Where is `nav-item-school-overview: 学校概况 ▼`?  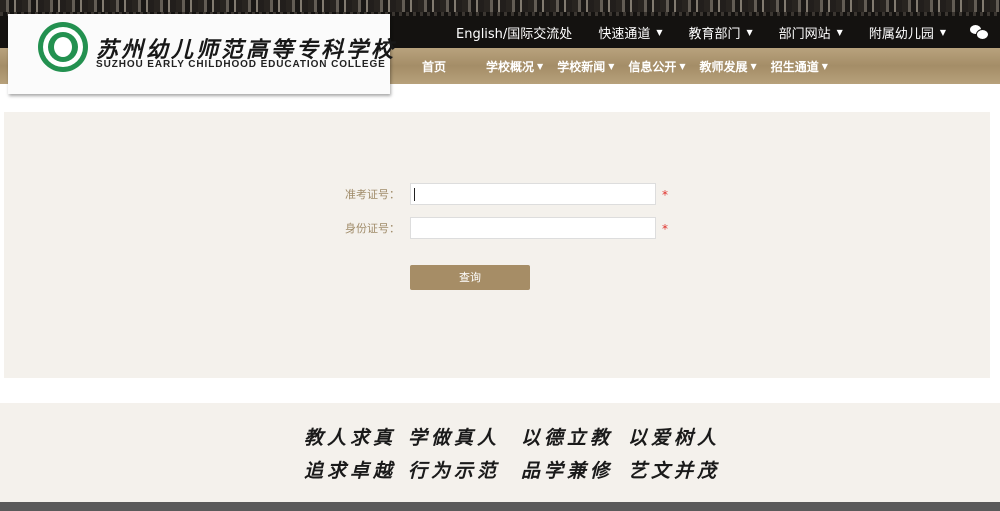
nav-item-school-overview: 学校概况 ▼ is located at coordinates (514, 66).